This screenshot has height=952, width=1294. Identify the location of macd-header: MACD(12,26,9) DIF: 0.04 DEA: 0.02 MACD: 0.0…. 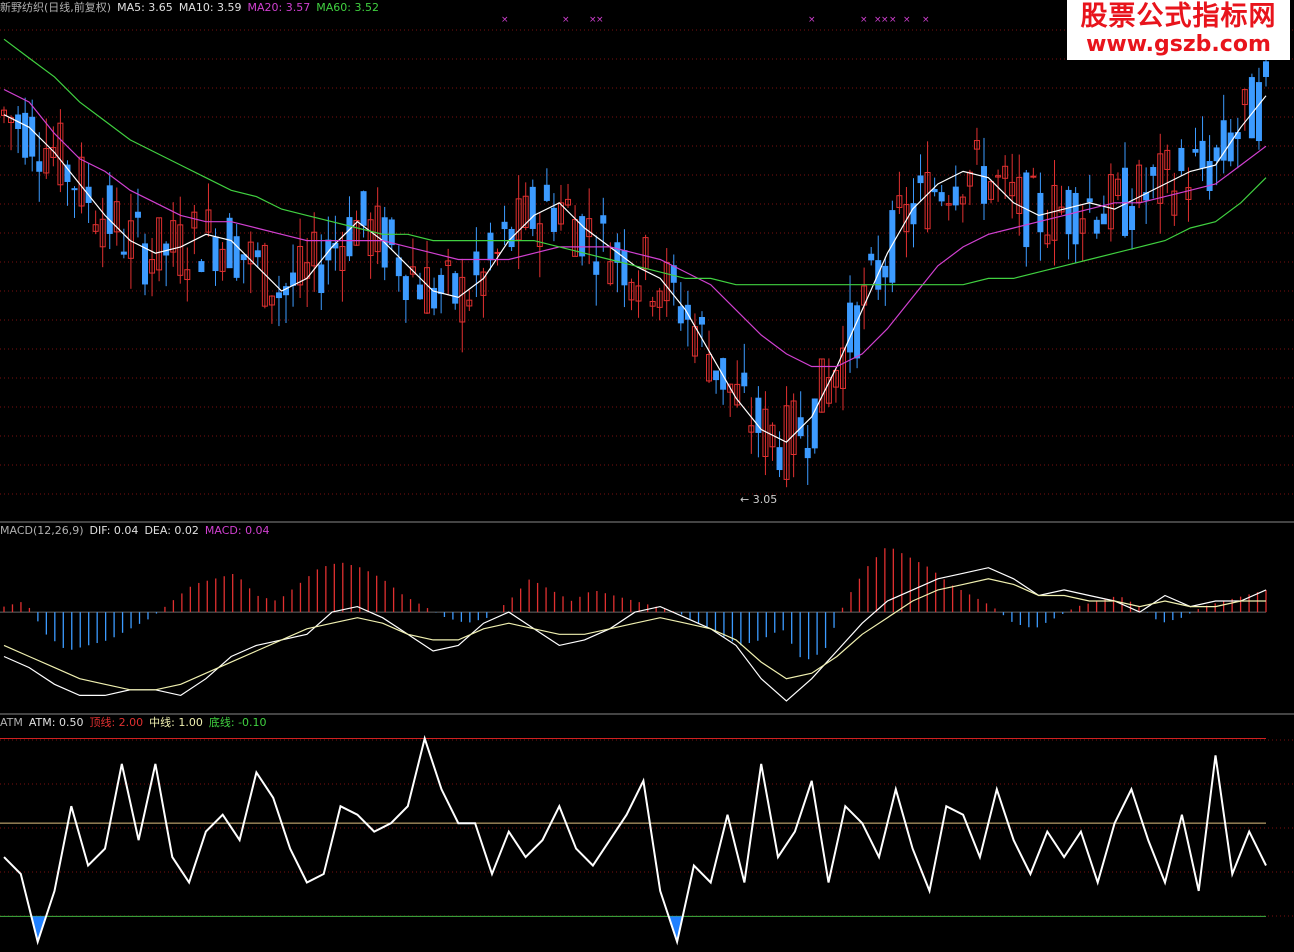
(138, 531).